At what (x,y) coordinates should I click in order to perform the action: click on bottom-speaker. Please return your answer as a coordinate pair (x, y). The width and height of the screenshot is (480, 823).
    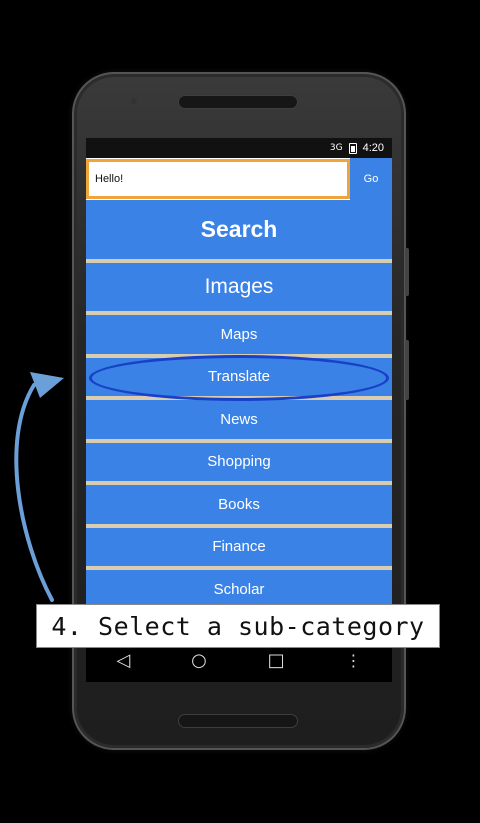
    Looking at the image, I should click on (238, 721).